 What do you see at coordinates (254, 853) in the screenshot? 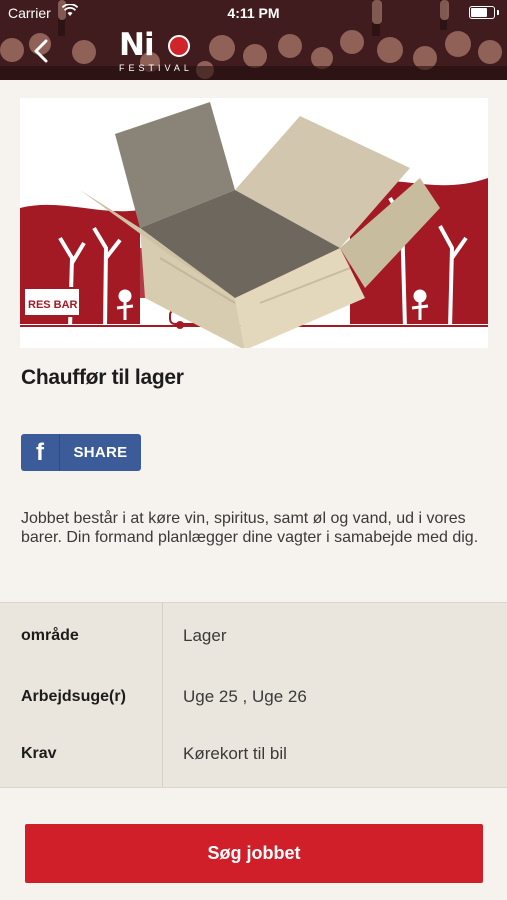
I see `apply-button: Søg jobbet` at bounding box center [254, 853].